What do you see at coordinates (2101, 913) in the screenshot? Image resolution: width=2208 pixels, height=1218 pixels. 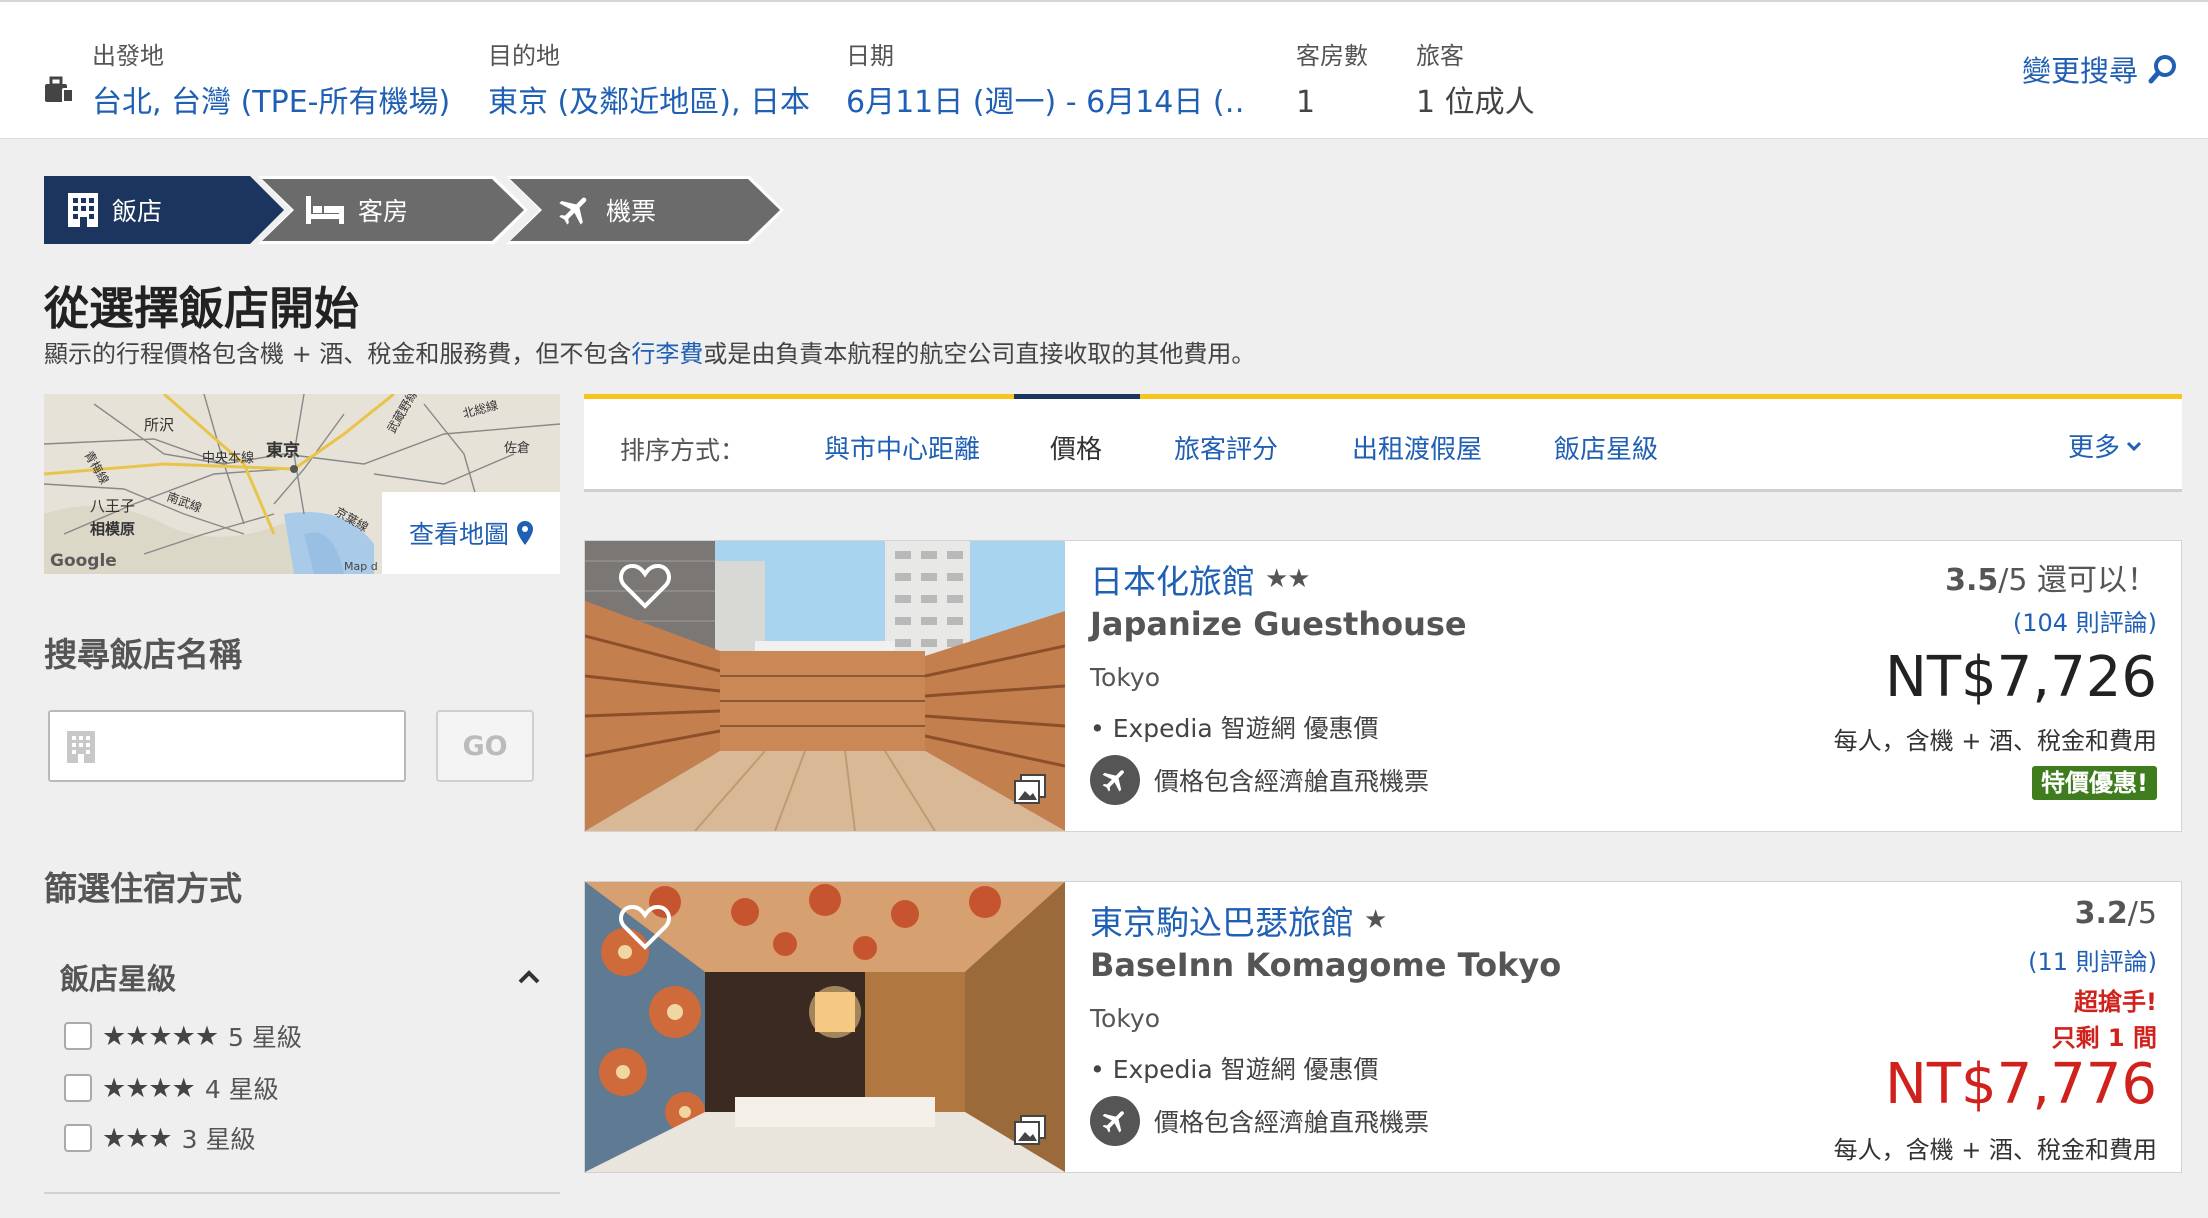 I see `rating-score: 3.2` at bounding box center [2101, 913].